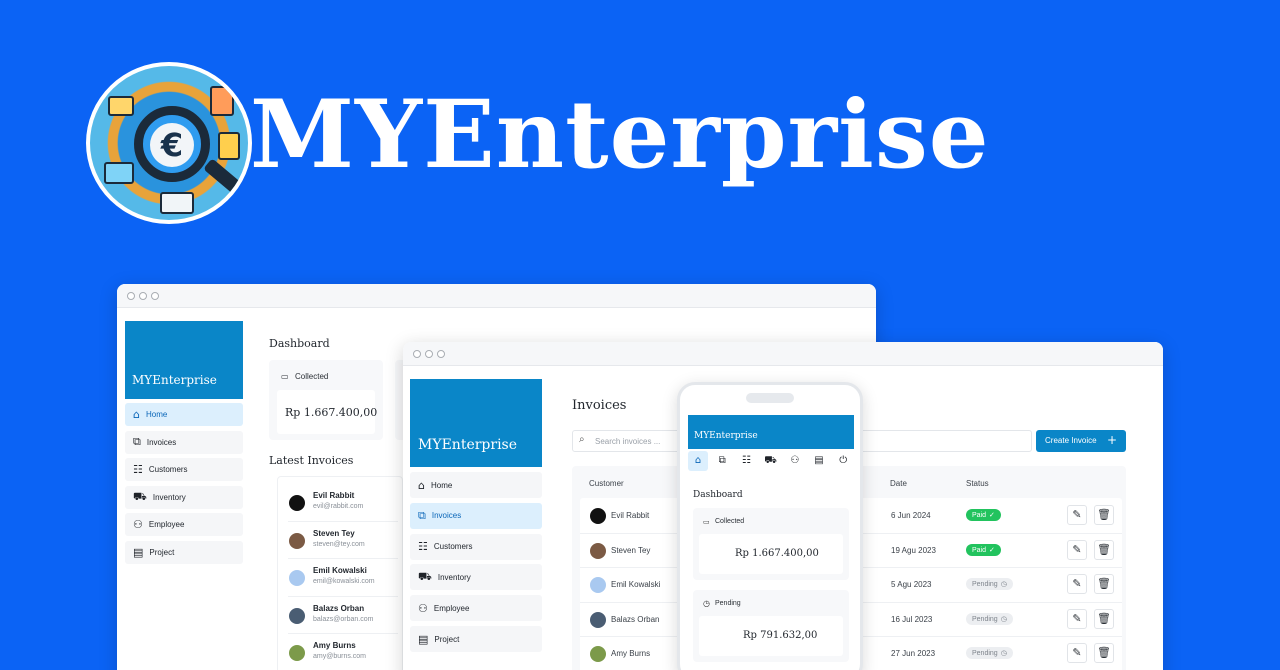  Describe the element at coordinates (334, 533) in the screenshot. I see `customer-name: Steven Tey` at that location.